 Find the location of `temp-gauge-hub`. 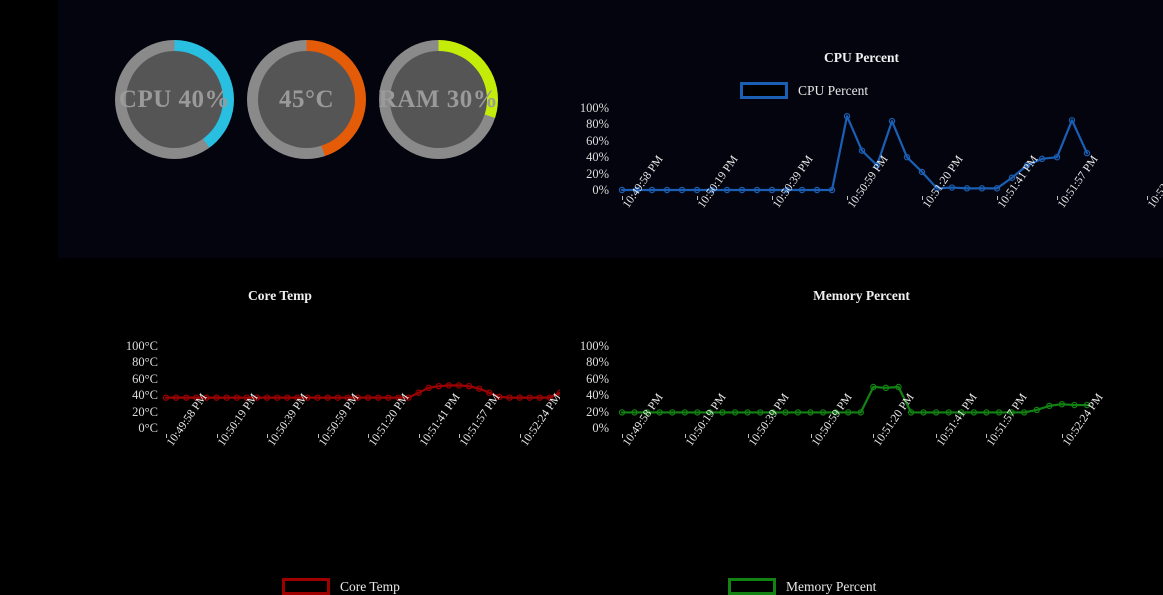

temp-gauge-hub is located at coordinates (306, 99).